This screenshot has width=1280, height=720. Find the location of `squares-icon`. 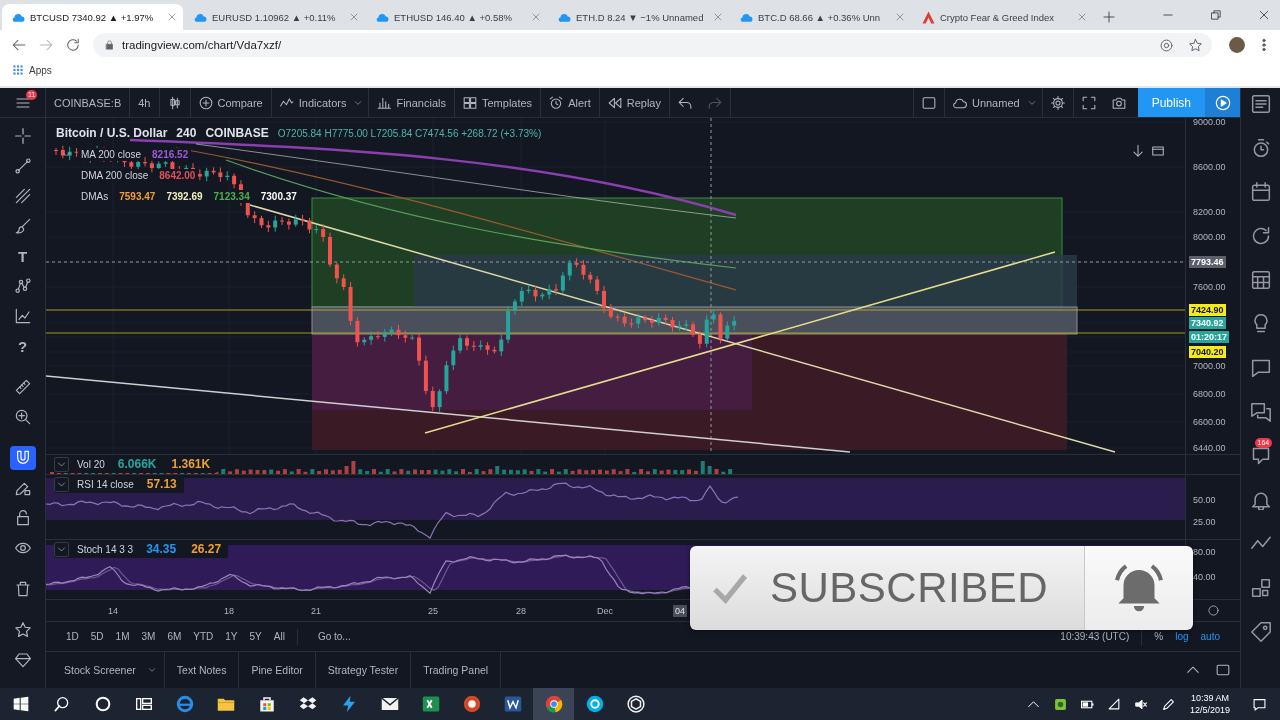

squares-icon is located at coordinates (1260, 588).